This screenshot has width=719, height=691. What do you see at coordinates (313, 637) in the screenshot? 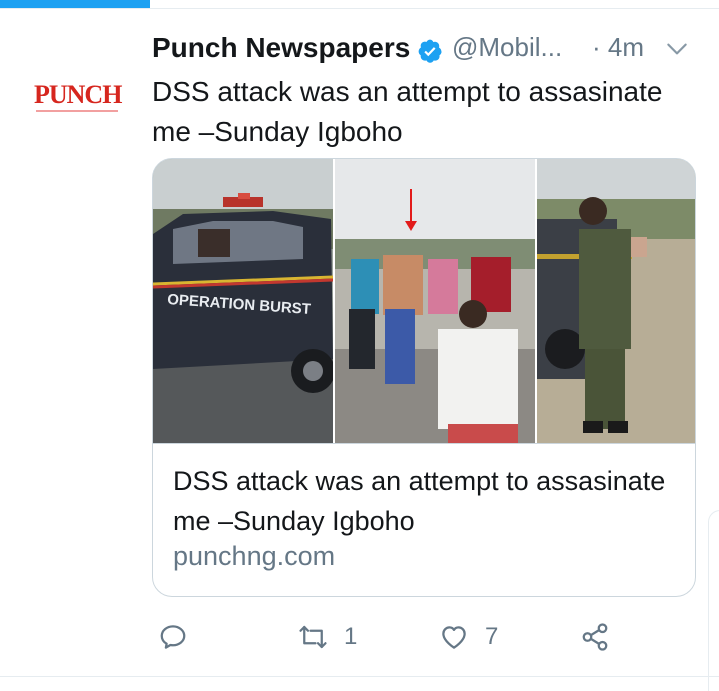
I see `retweet-icon` at bounding box center [313, 637].